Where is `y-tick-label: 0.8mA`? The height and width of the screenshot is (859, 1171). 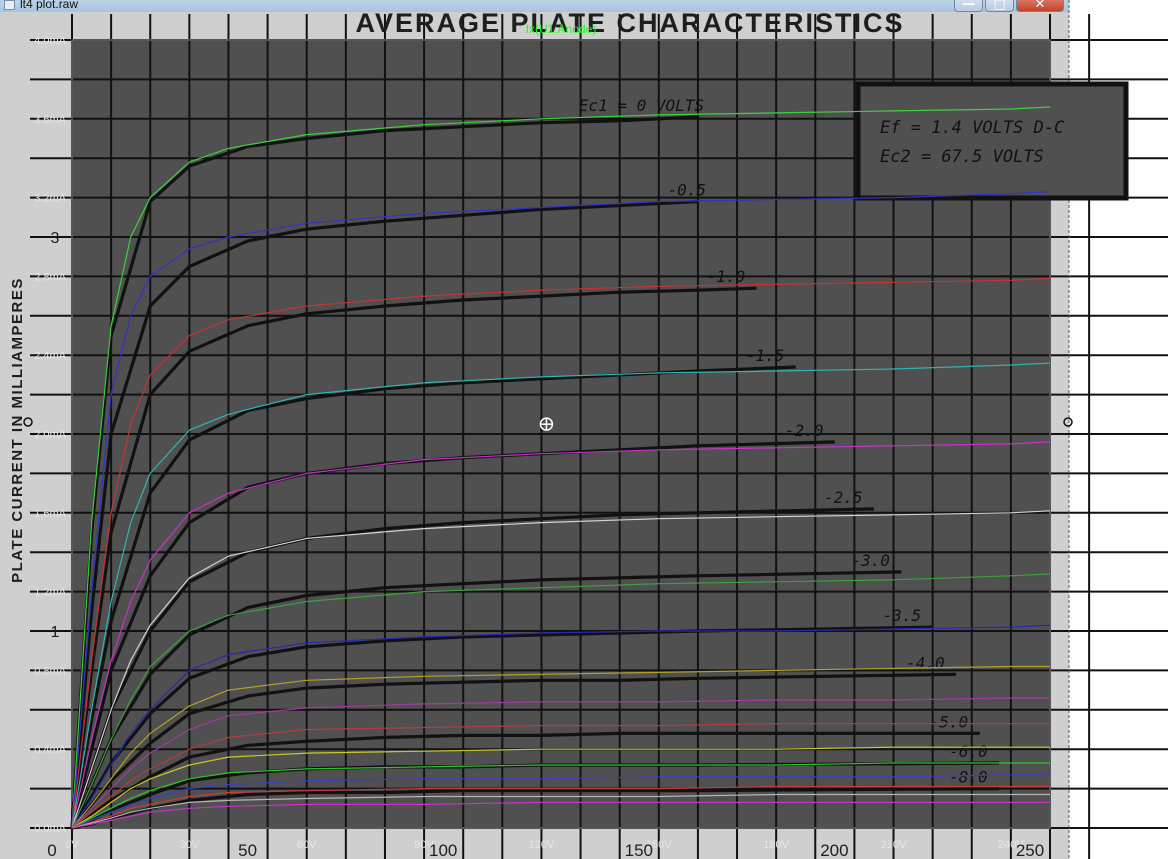 y-tick-label: 0.8mA is located at coordinates (50, 671).